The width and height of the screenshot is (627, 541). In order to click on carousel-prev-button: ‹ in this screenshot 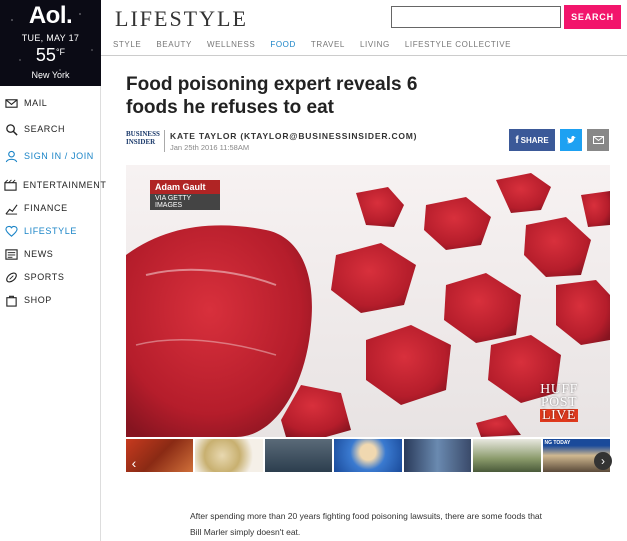, I will do `click(134, 463)`.